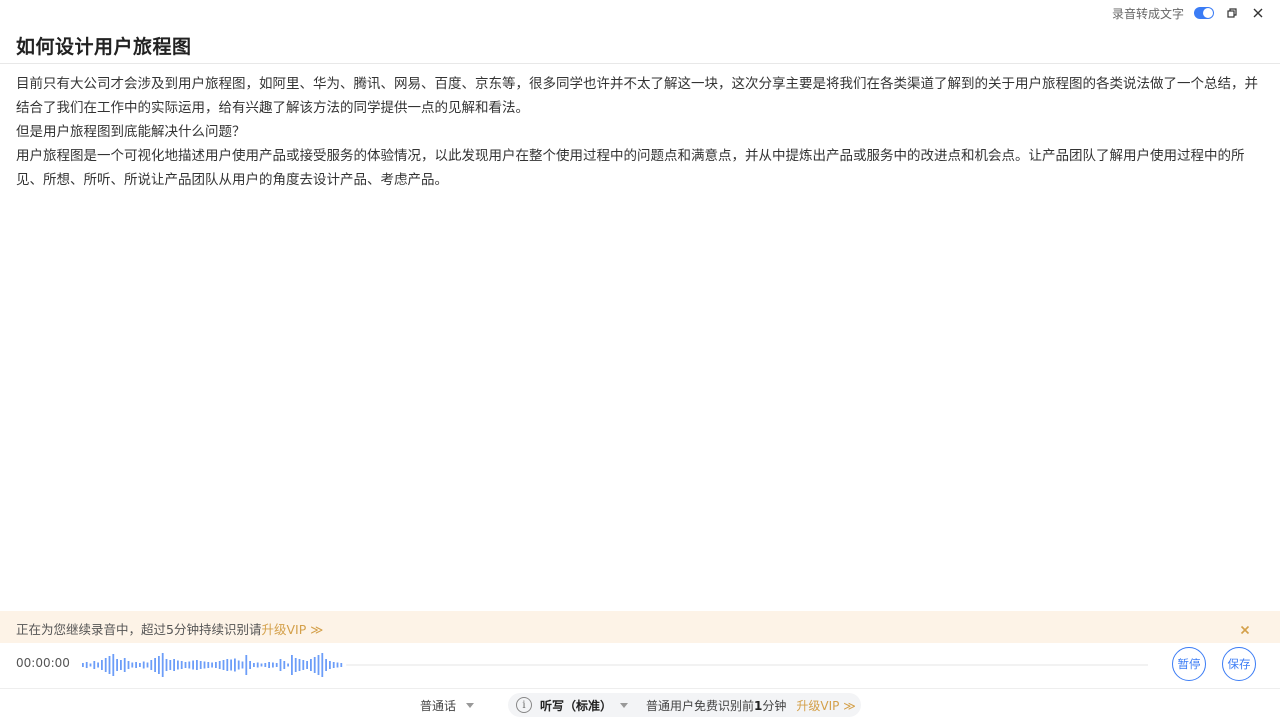  What do you see at coordinates (104, 45) in the screenshot?
I see `page-title: 如何设计用户旅程图` at bounding box center [104, 45].